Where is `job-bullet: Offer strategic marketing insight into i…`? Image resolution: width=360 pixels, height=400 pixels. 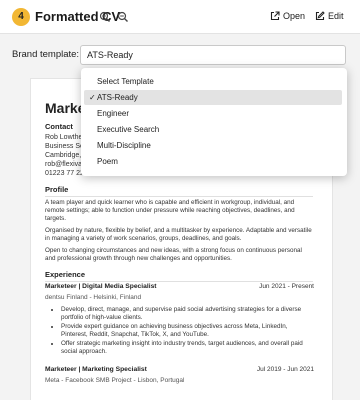 job-bullet: Offer strategic marketing insight into i… is located at coordinates (188, 348).